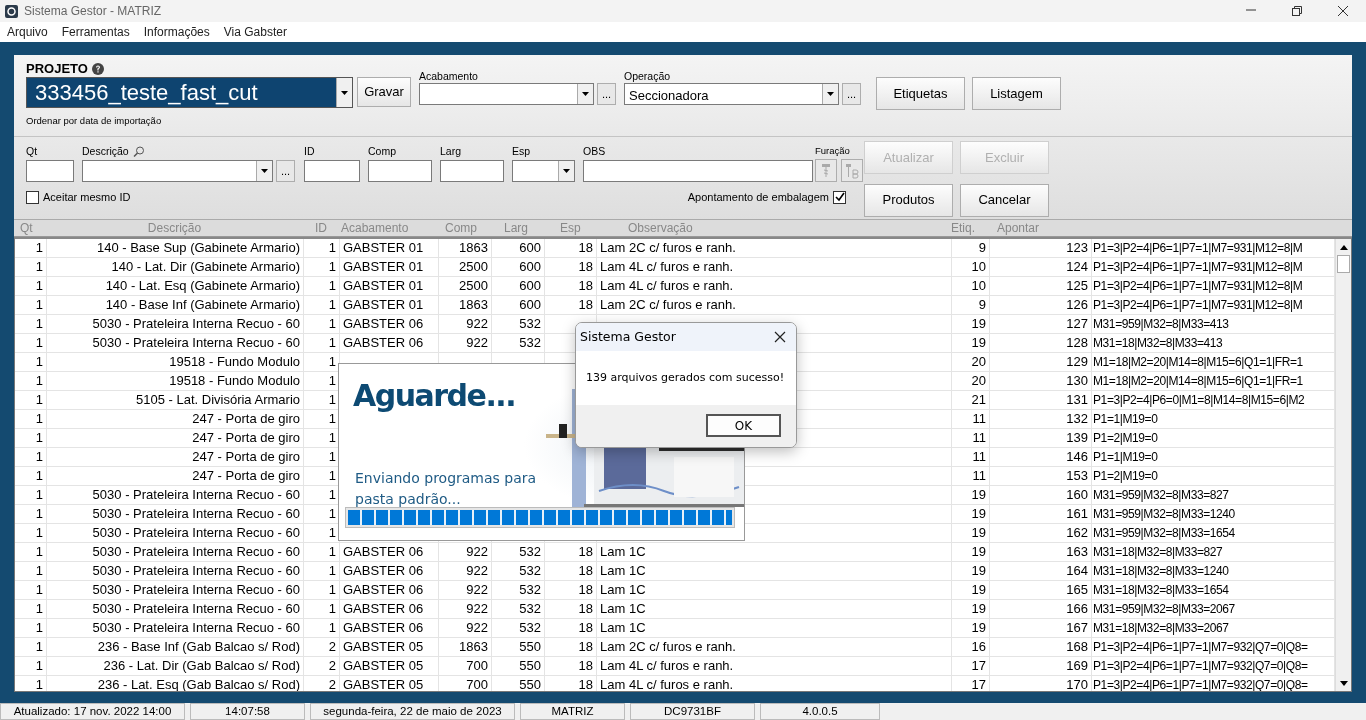 The height and width of the screenshot is (720, 1366). What do you see at coordinates (530, 304) in the screenshot?
I see `table-cell: 600` at bounding box center [530, 304].